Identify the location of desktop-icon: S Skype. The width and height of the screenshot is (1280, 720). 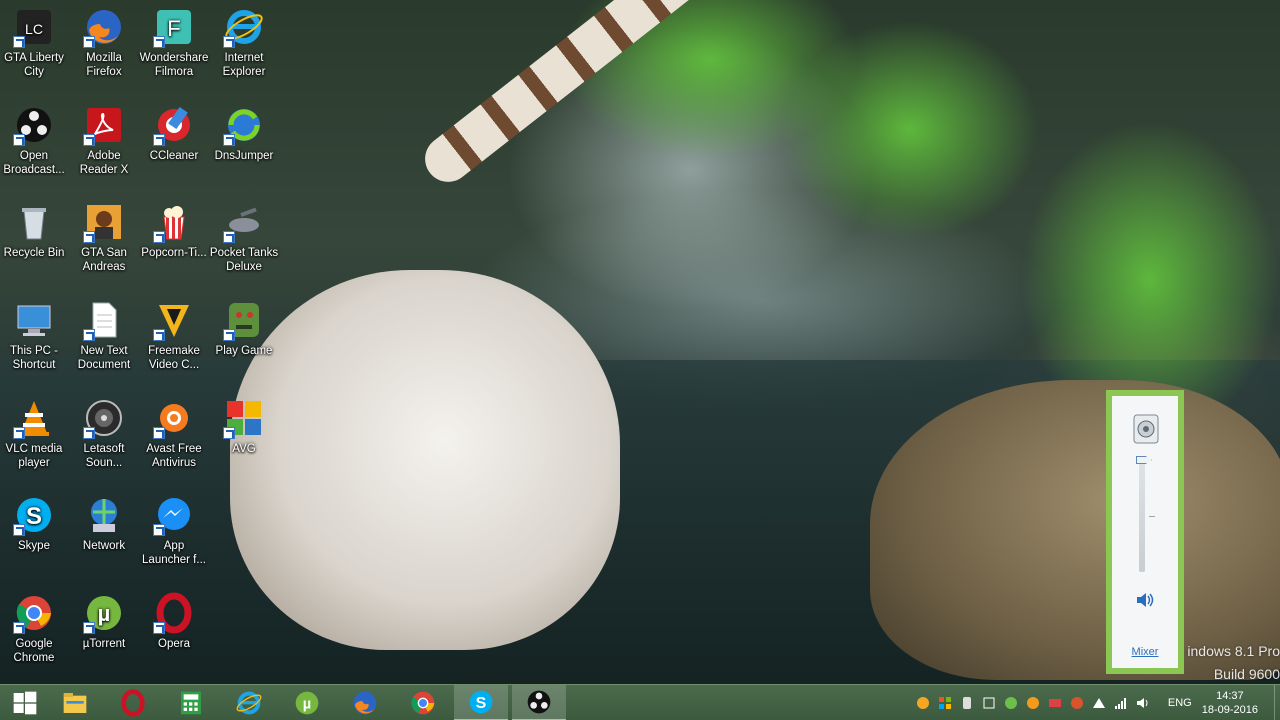
(35, 523).